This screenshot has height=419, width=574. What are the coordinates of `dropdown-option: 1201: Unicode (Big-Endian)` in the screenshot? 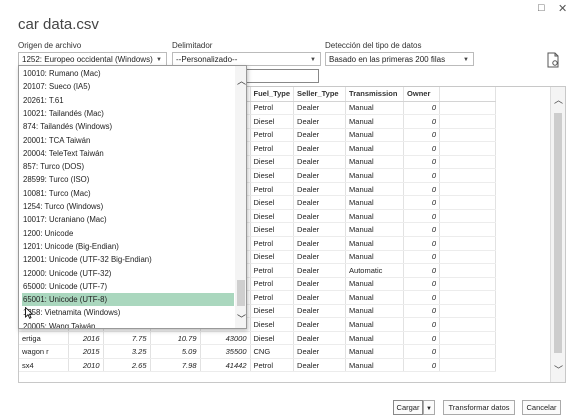 It's located at (128, 246).